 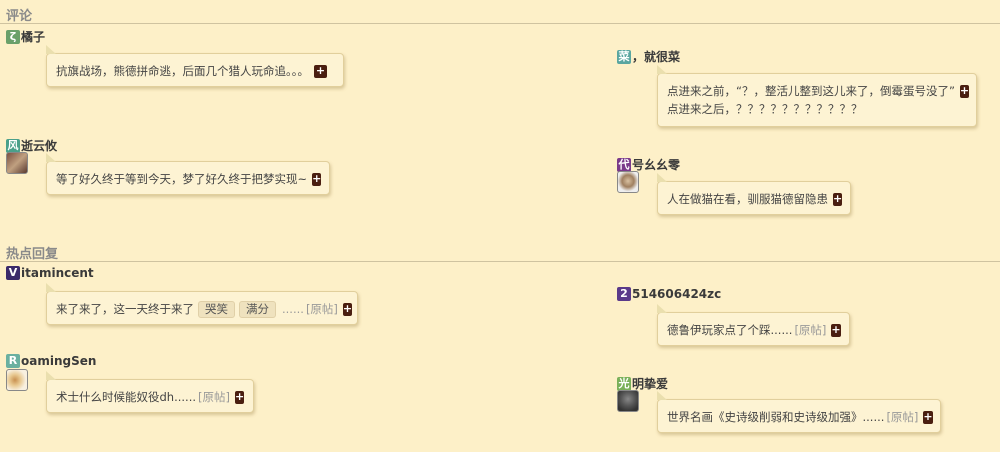 I want to click on reply-bubble: 术士什么时候能奴役dh...... [原帖] +, so click(x=150, y=392).